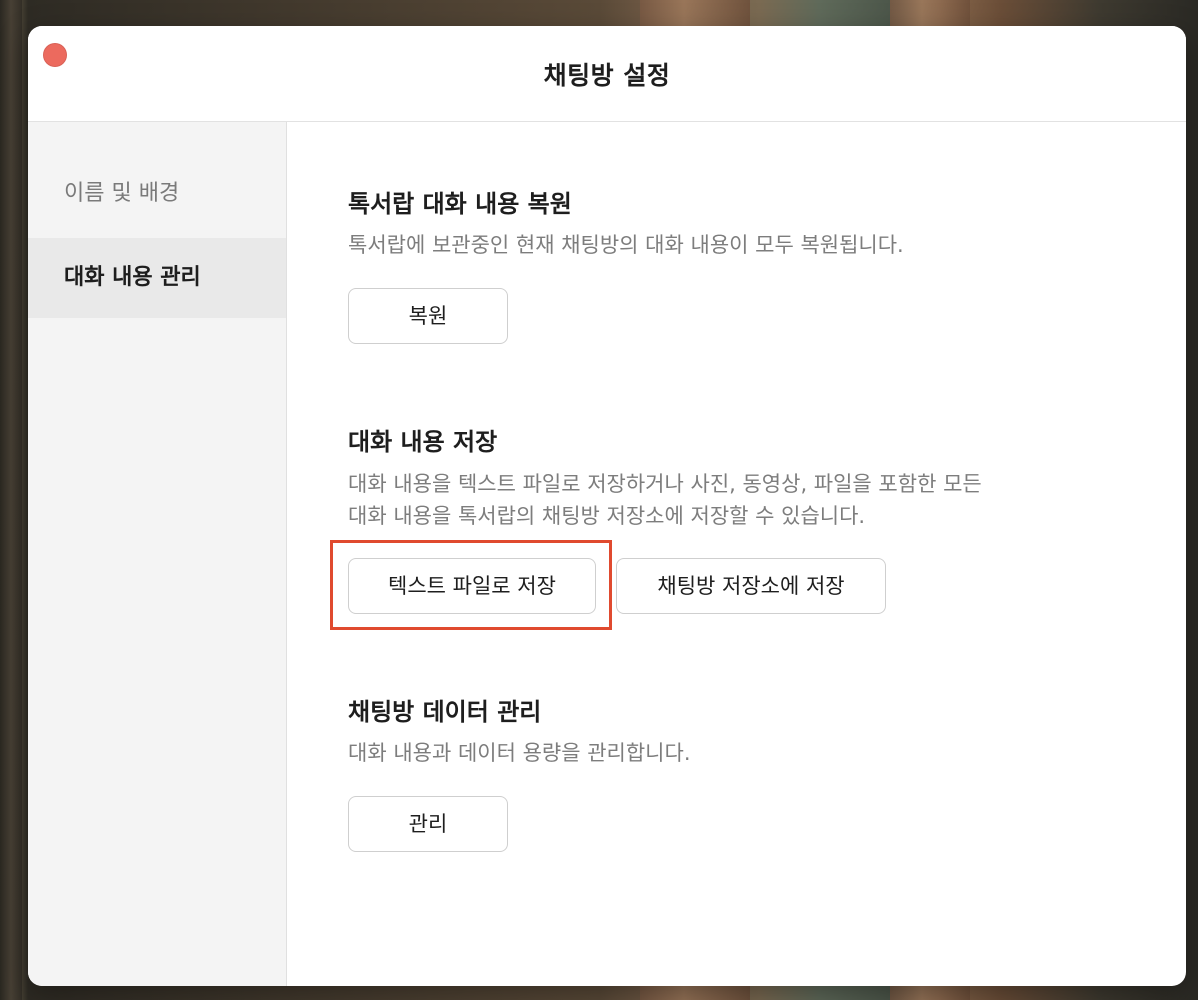  Describe the element at coordinates (428, 824) in the screenshot. I see `manage-button: 관리` at that location.